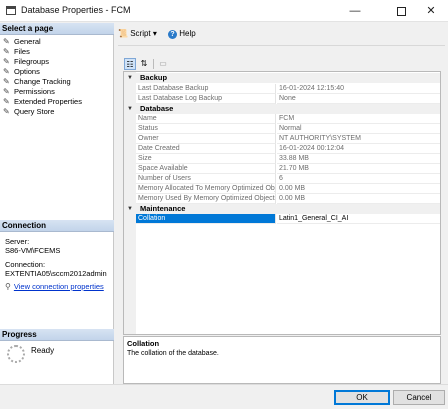 The height and width of the screenshot is (409, 448). I want to click on property-value: 16-01-2024 12:15:40, so click(358, 89).